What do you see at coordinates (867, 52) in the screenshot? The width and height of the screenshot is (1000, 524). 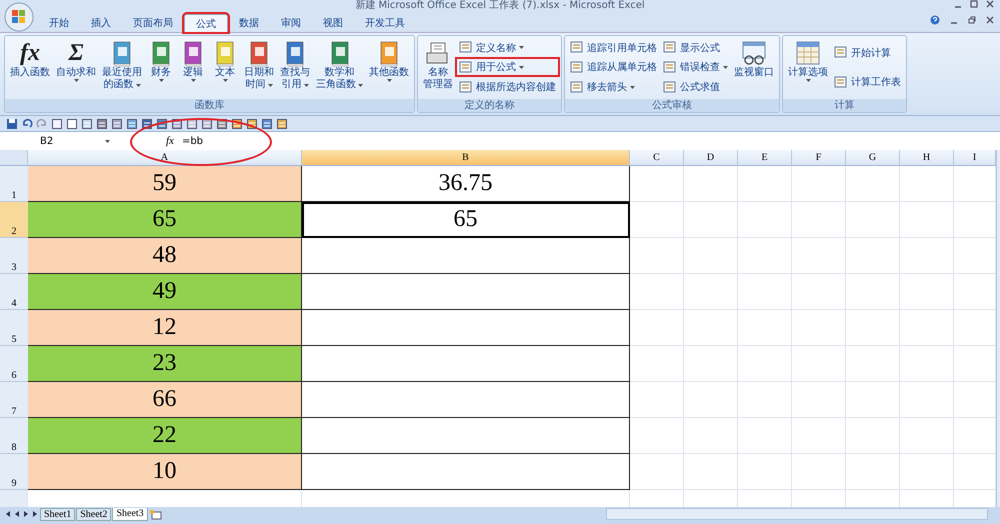 I see `ribbon-command: 开始计算` at bounding box center [867, 52].